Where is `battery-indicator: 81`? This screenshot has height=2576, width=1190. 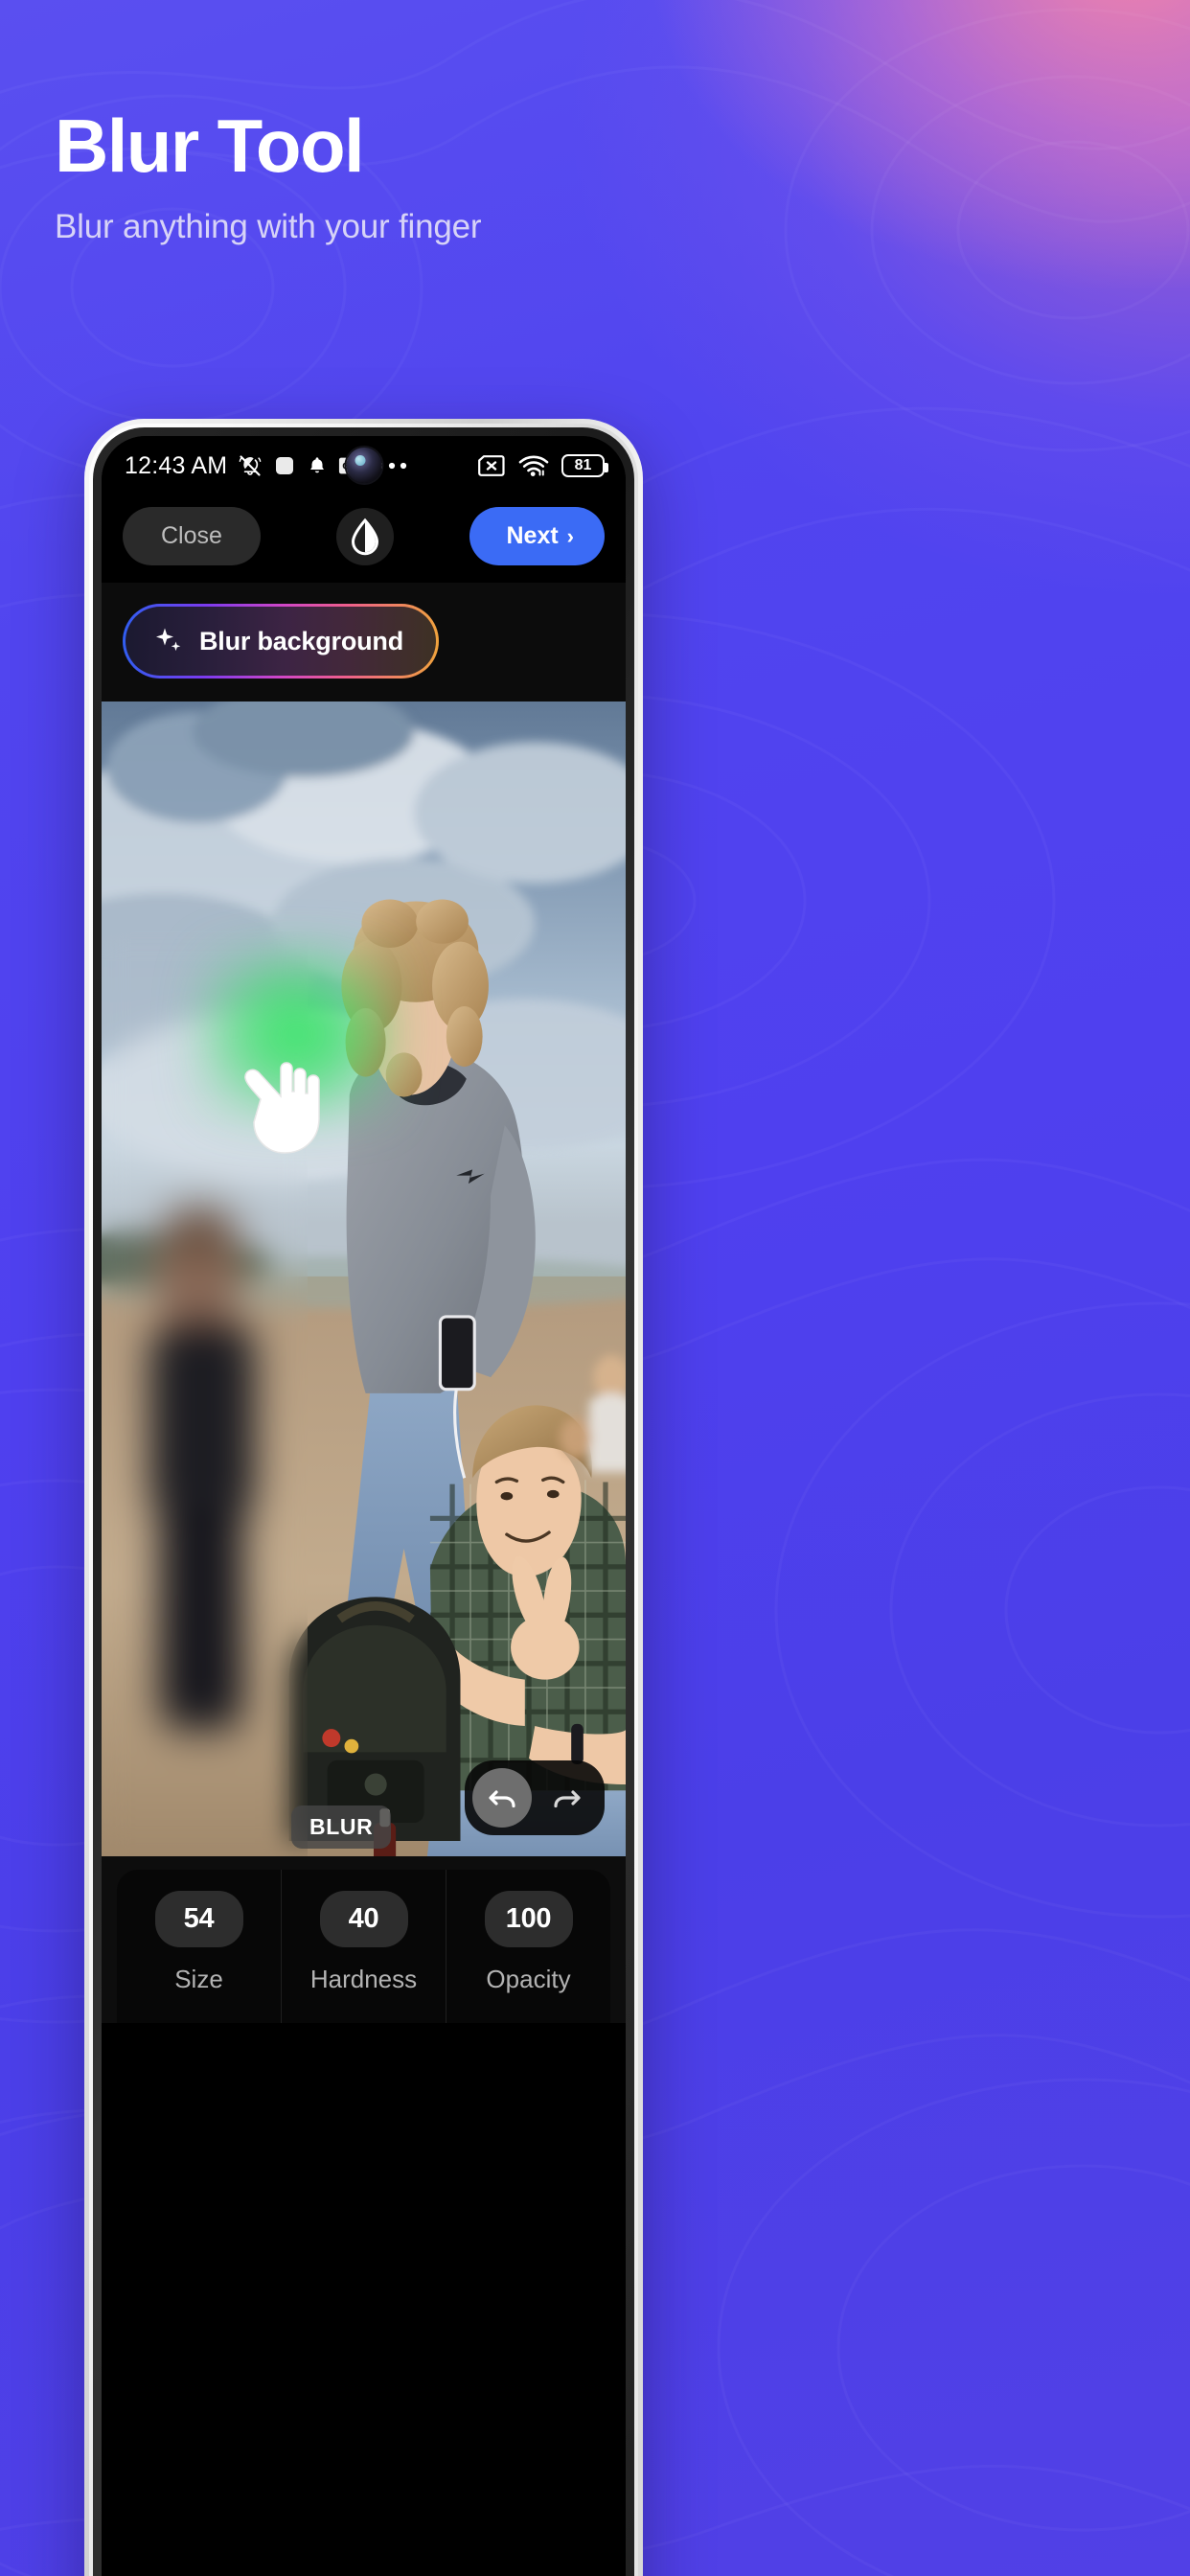 battery-indicator: 81 is located at coordinates (585, 466).